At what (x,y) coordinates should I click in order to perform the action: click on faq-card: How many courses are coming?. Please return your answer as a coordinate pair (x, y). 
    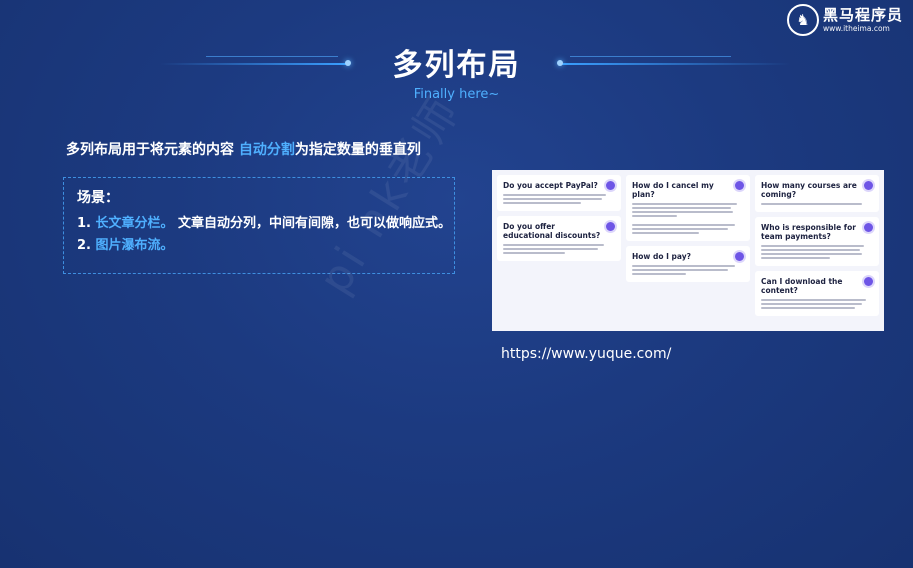
    Looking at the image, I should click on (817, 193).